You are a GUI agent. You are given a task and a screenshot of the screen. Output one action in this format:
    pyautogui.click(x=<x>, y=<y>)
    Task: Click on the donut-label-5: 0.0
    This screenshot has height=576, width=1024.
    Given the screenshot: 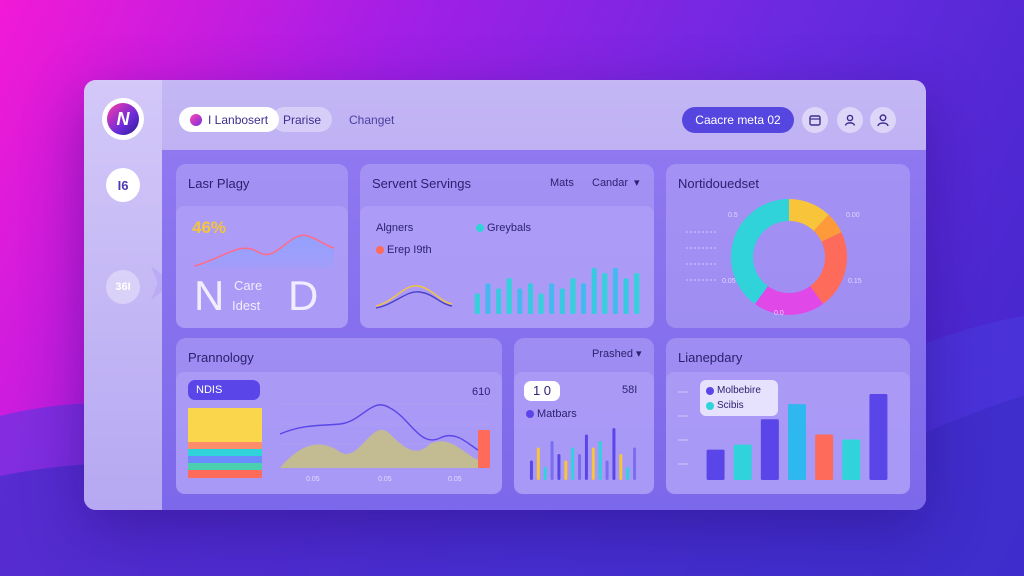 What is the action you would take?
    pyautogui.click(x=779, y=313)
    